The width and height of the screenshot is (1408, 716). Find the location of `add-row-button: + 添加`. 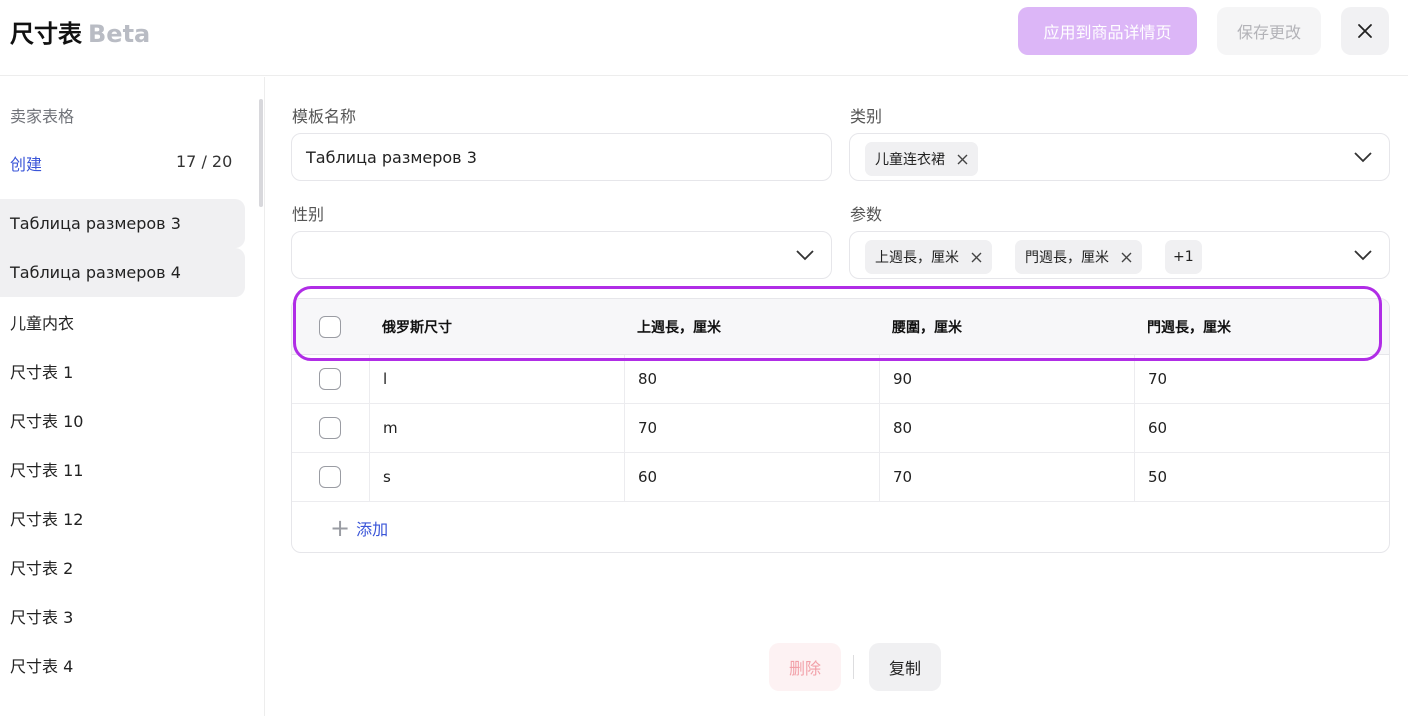

add-row-button: + 添加 is located at coordinates (359, 528).